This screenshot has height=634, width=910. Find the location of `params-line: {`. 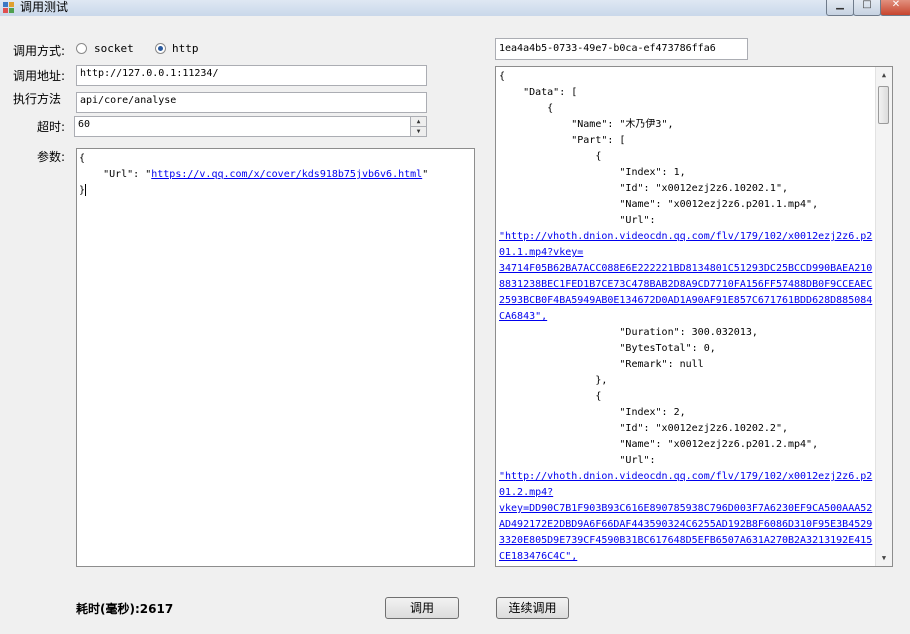

params-line: { is located at coordinates (82, 158).